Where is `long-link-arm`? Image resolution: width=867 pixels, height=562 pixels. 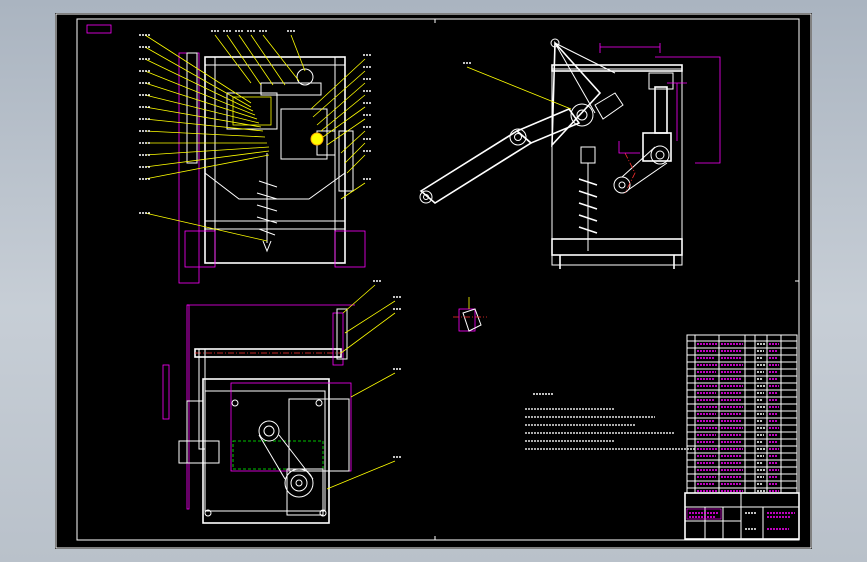 long-link-arm is located at coordinates (476, 167).